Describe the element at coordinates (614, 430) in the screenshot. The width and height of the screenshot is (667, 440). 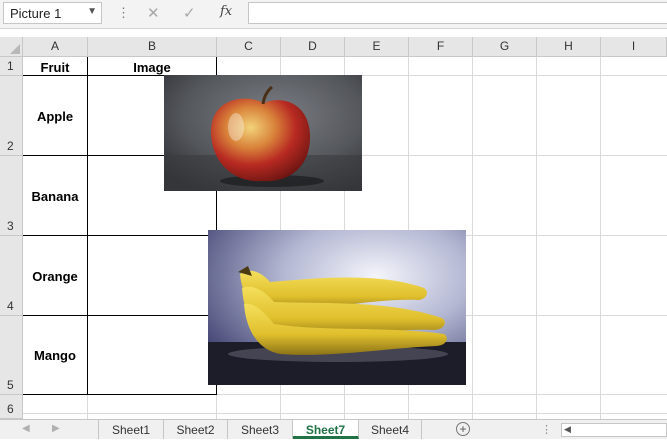
I see `horizontal-scrollbar: ◀` at that location.